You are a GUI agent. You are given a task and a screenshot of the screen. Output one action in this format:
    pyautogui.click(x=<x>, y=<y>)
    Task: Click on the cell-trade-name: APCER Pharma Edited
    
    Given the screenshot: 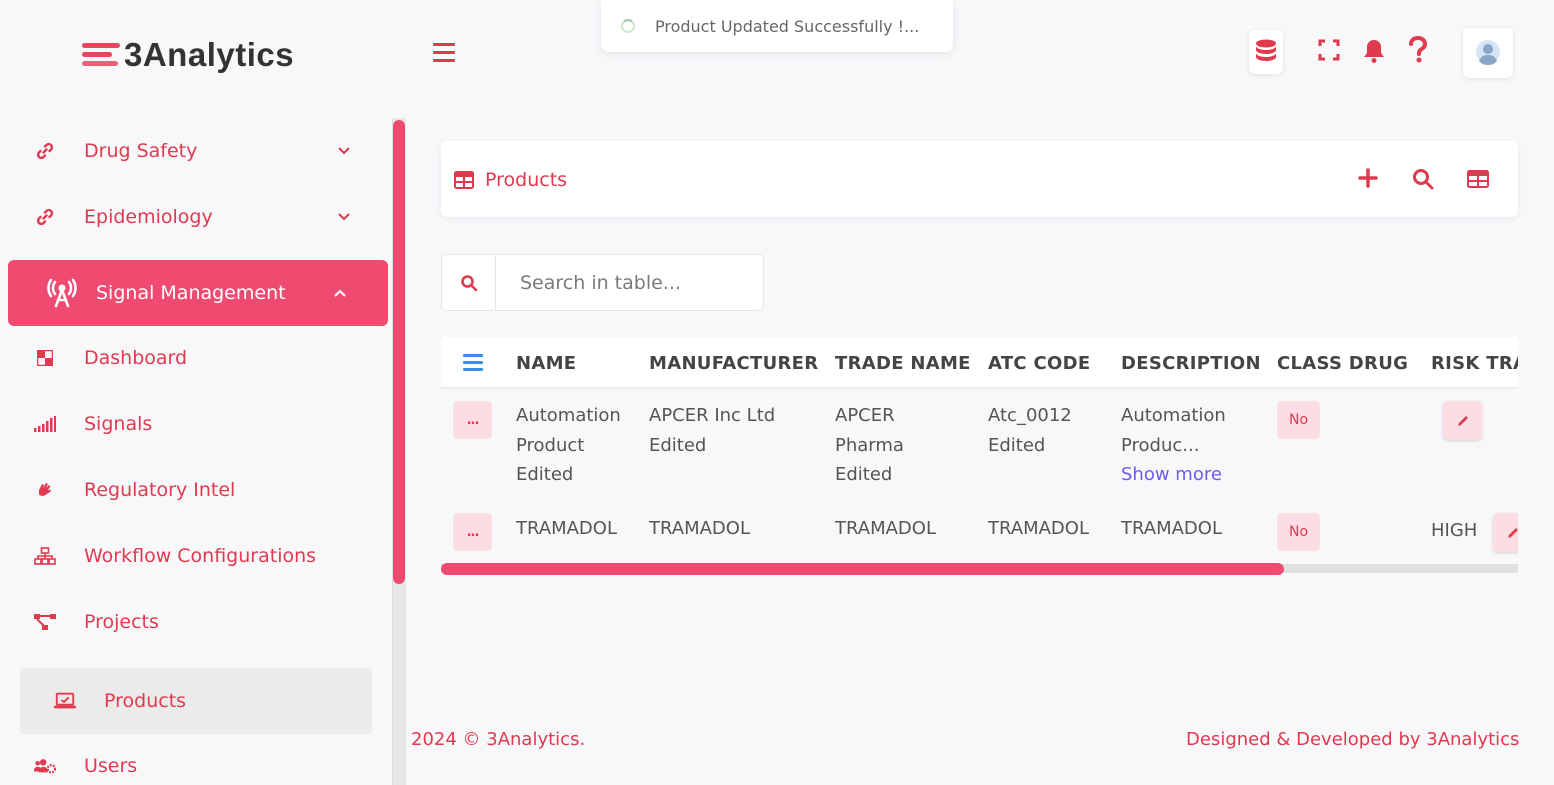 What is the action you would take?
    pyautogui.click(x=869, y=445)
    